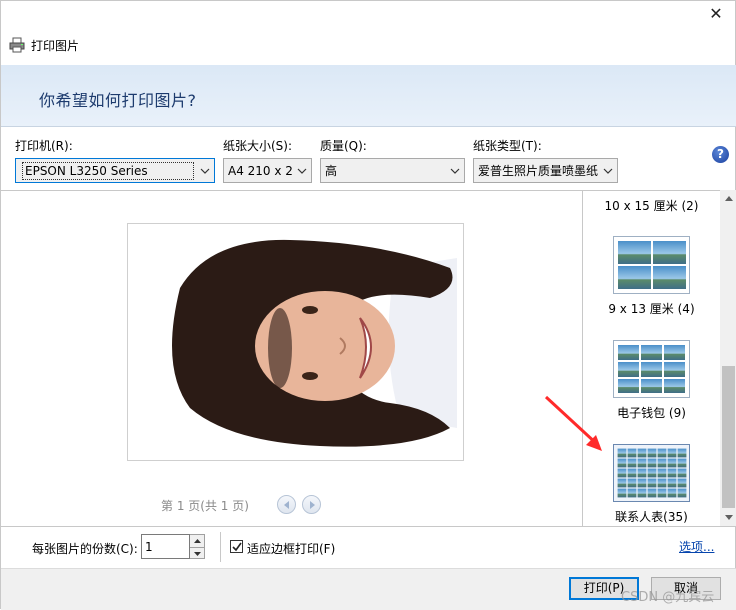 Image resolution: width=736 pixels, height=610 pixels. What do you see at coordinates (573, 423) in the screenshot?
I see `annotation-arrow-icon` at bounding box center [573, 423].